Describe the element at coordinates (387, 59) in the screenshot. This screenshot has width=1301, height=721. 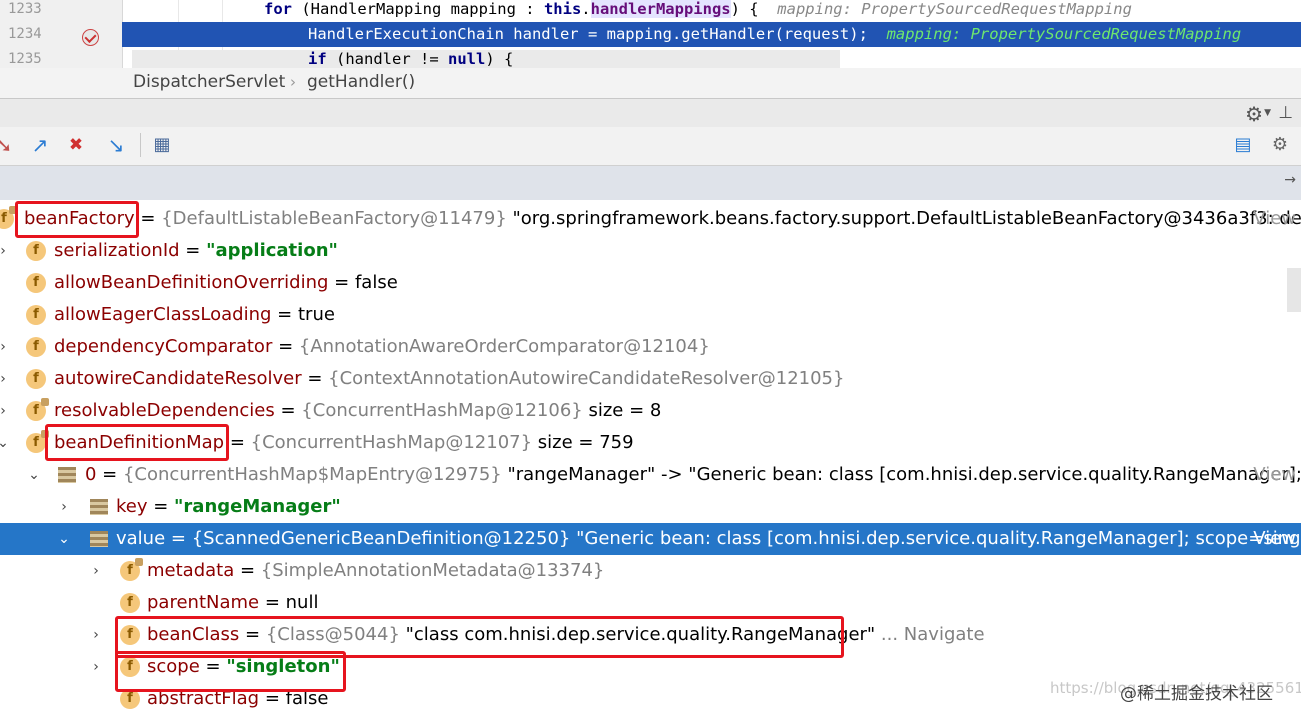
I see `code-segment: (handler !=` at that location.